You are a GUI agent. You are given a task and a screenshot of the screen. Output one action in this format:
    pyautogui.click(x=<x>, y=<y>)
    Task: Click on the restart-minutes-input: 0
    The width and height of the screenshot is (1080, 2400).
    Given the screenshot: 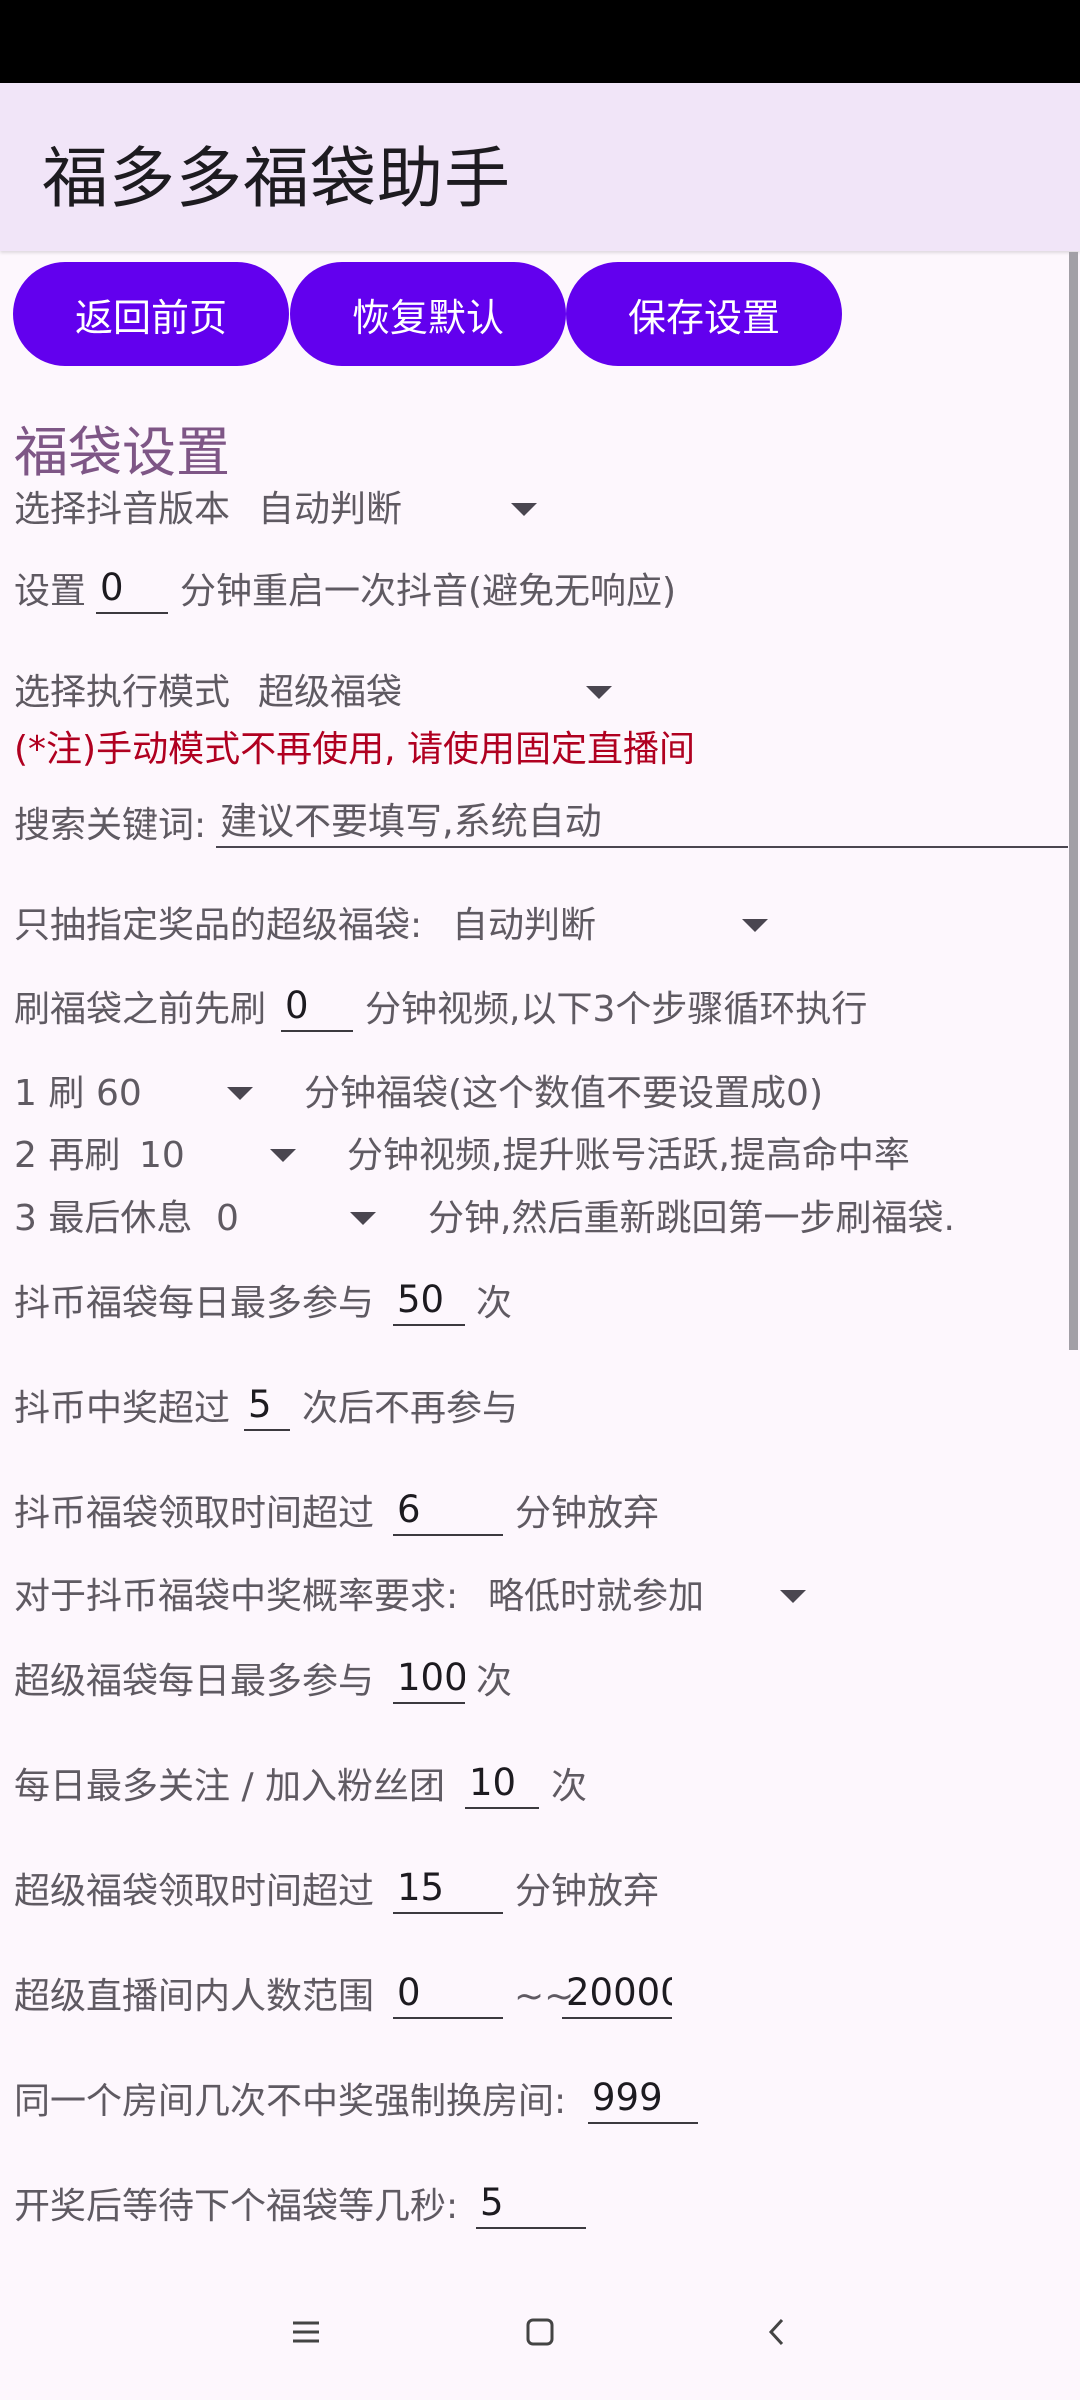 What is the action you would take?
    pyautogui.click(x=132, y=590)
    